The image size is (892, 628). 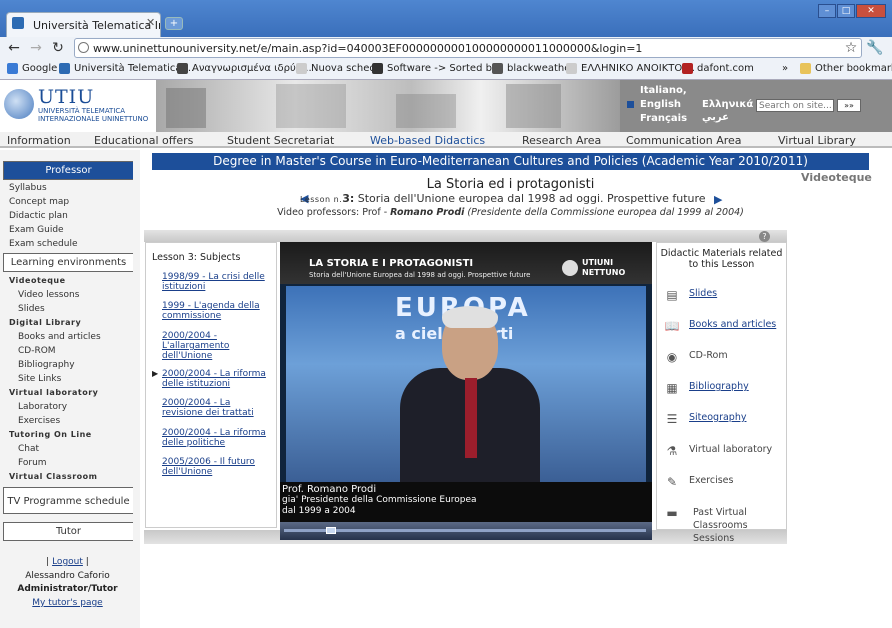 What do you see at coordinates (570, 268) in the screenshot?
I see `uninettuno-logo-icon` at bounding box center [570, 268].